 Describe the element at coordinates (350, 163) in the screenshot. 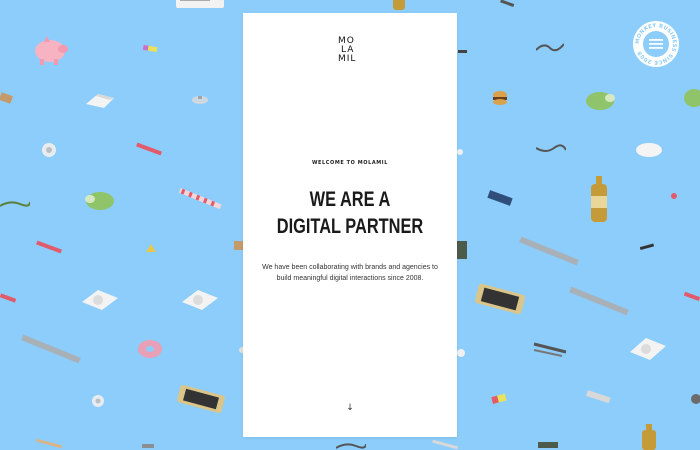

I see `welcome-eyebrow: WELCOME TO MOLAMIL` at that location.